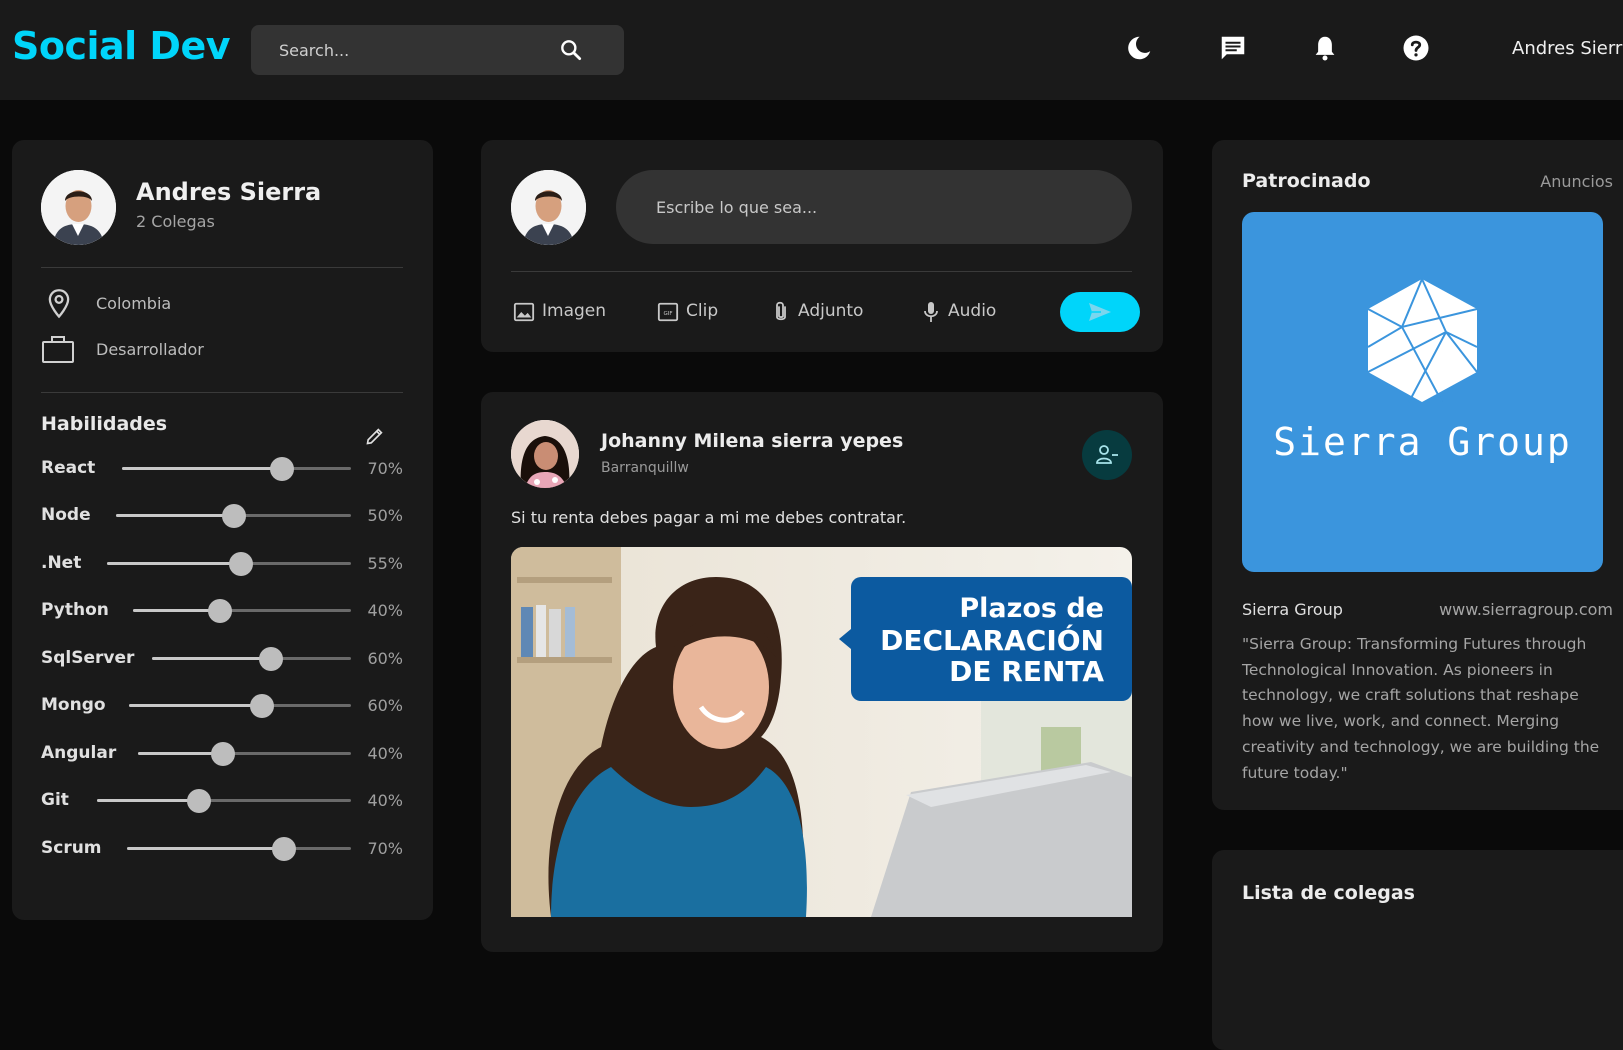 The width and height of the screenshot is (1623, 1050). I want to click on skill-row: Mongo 60%, so click(222, 705).